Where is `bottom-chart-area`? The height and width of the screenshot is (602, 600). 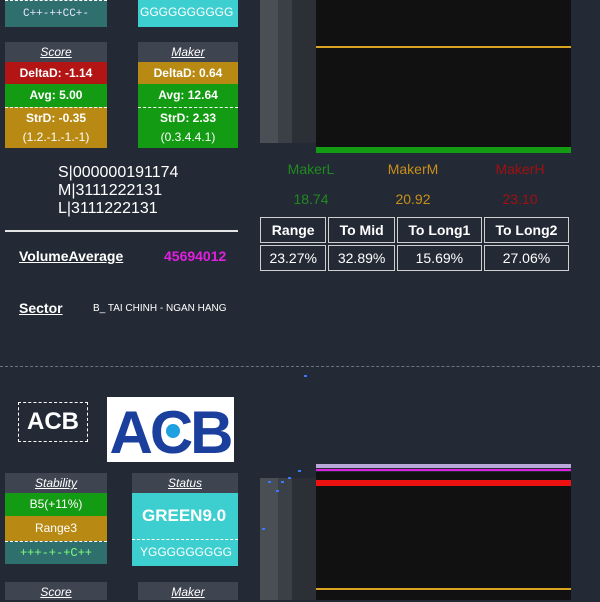
bottom-chart-area is located at coordinates (443, 536).